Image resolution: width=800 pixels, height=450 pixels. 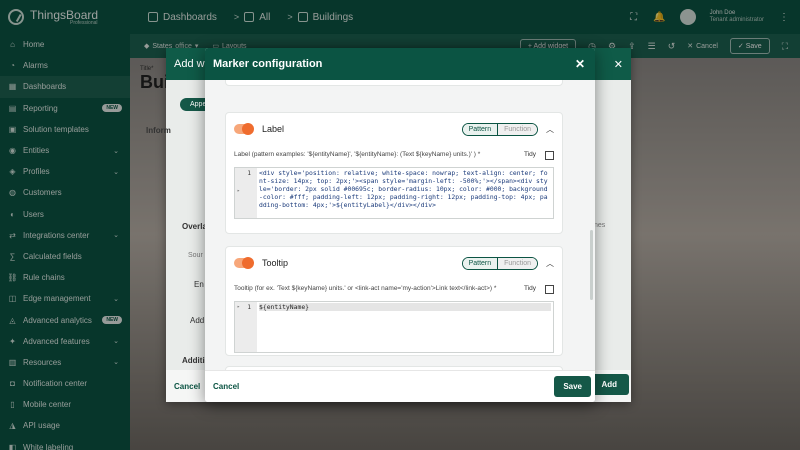 What do you see at coordinates (517, 263) in the screenshot?
I see `tooltip-function-option: Function` at bounding box center [517, 263].